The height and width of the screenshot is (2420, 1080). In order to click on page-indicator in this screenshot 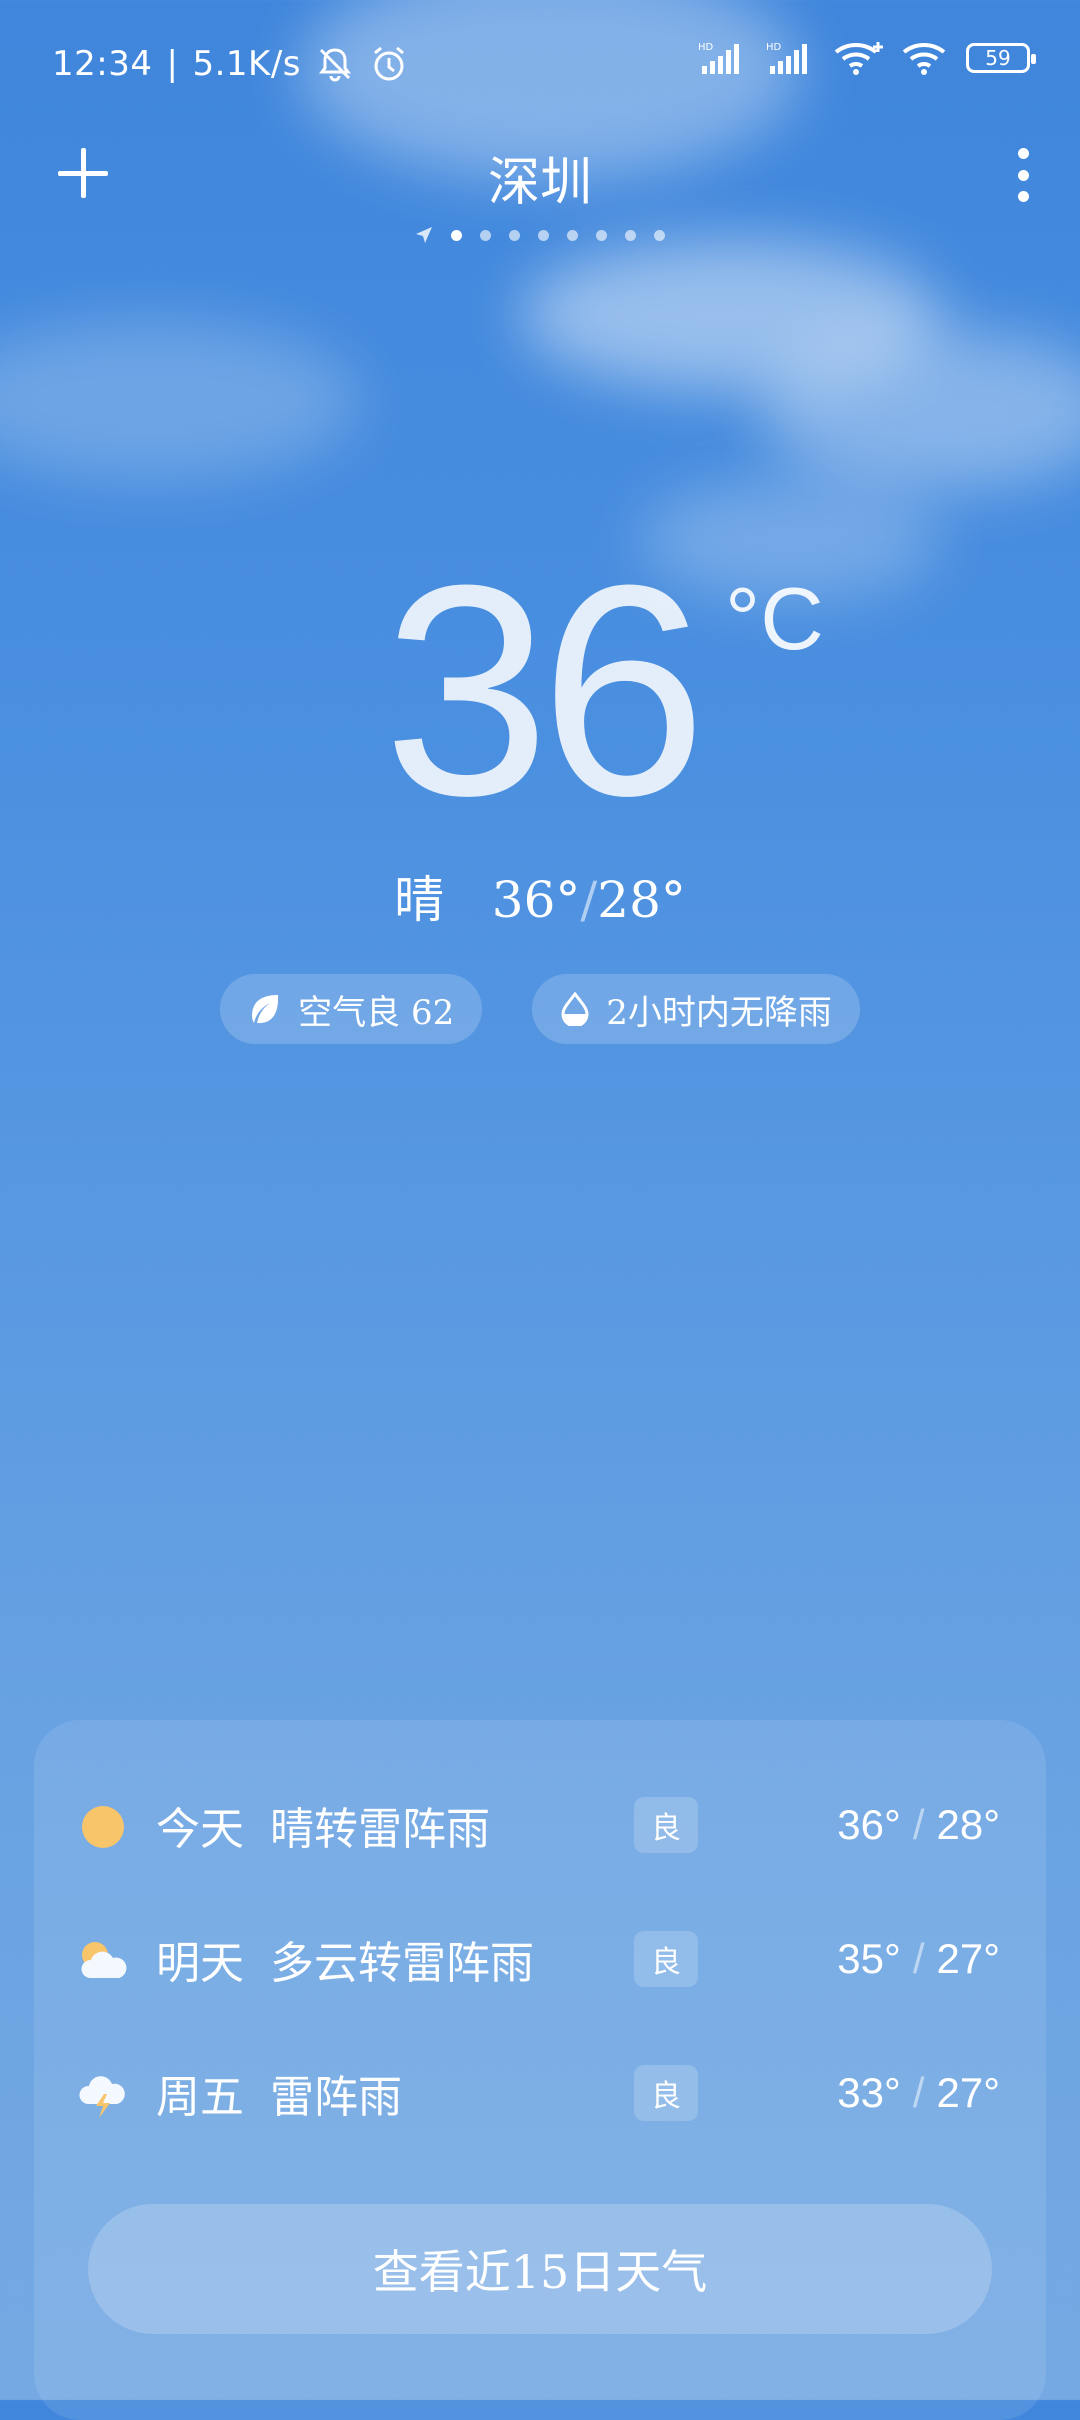, I will do `click(540, 235)`.